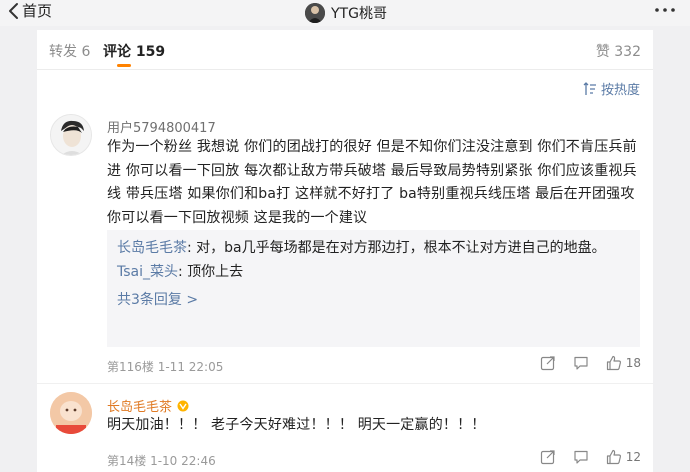  What do you see at coordinates (183, 406) in the screenshot?
I see `vip-badge-icon` at bounding box center [183, 406].